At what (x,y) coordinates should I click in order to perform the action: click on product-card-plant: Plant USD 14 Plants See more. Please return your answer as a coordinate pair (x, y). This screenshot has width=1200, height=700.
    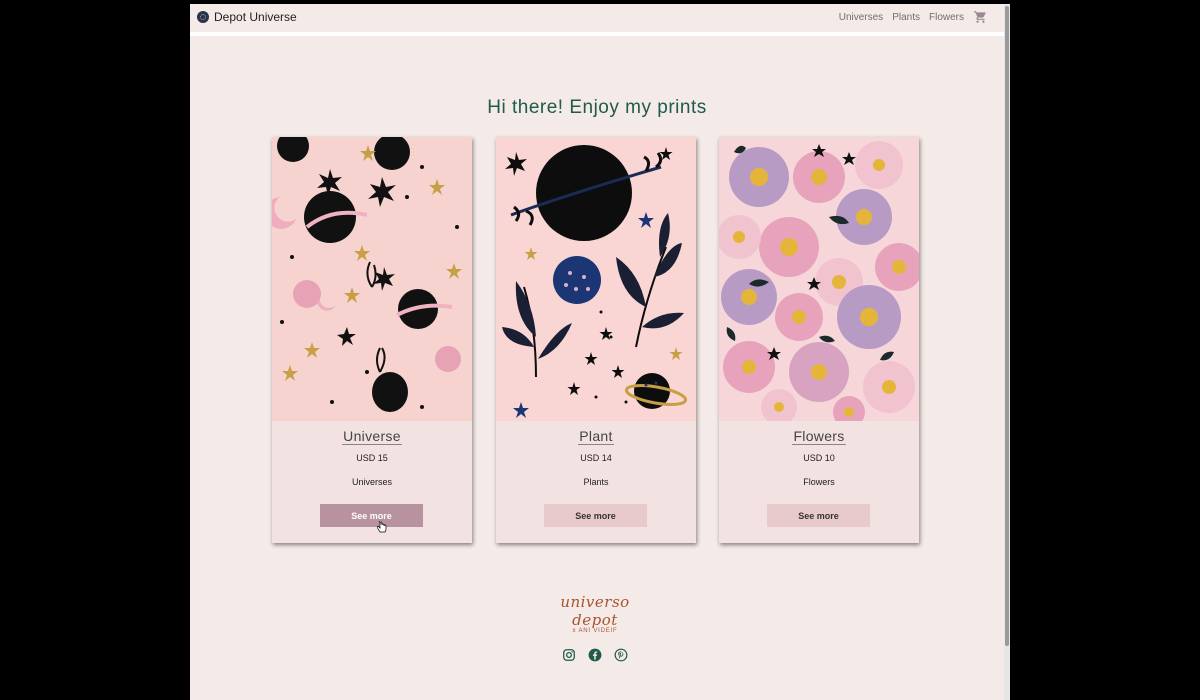
    Looking at the image, I should click on (596, 340).